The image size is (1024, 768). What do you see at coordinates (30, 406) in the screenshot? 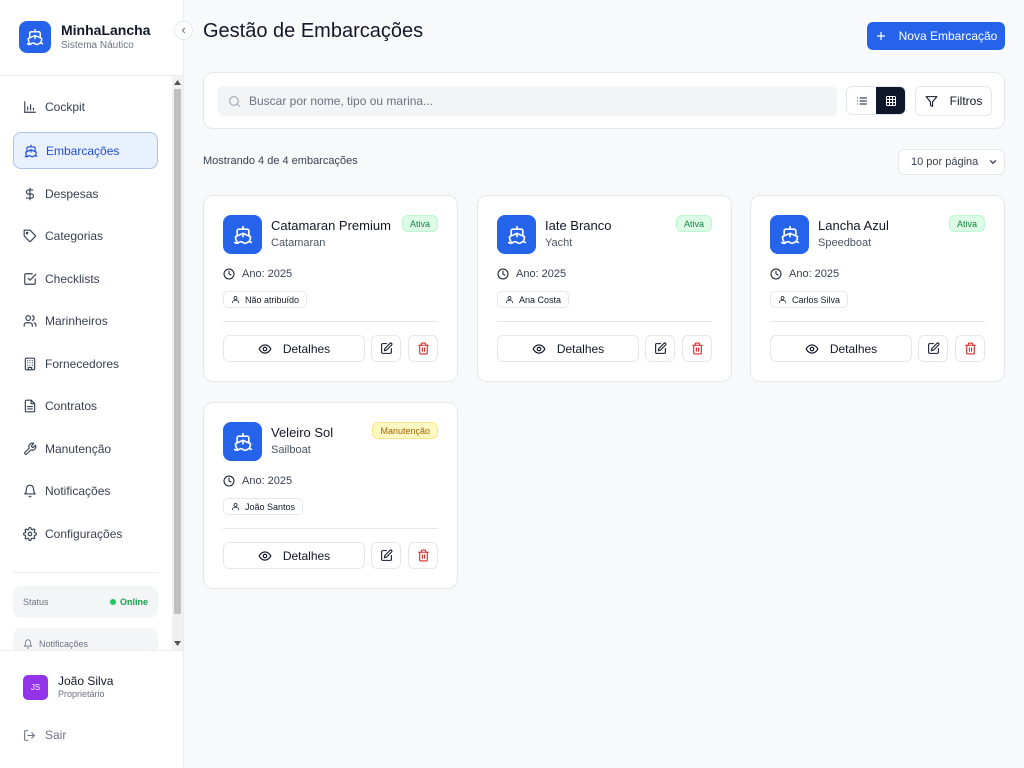
I see `file-icon` at bounding box center [30, 406].